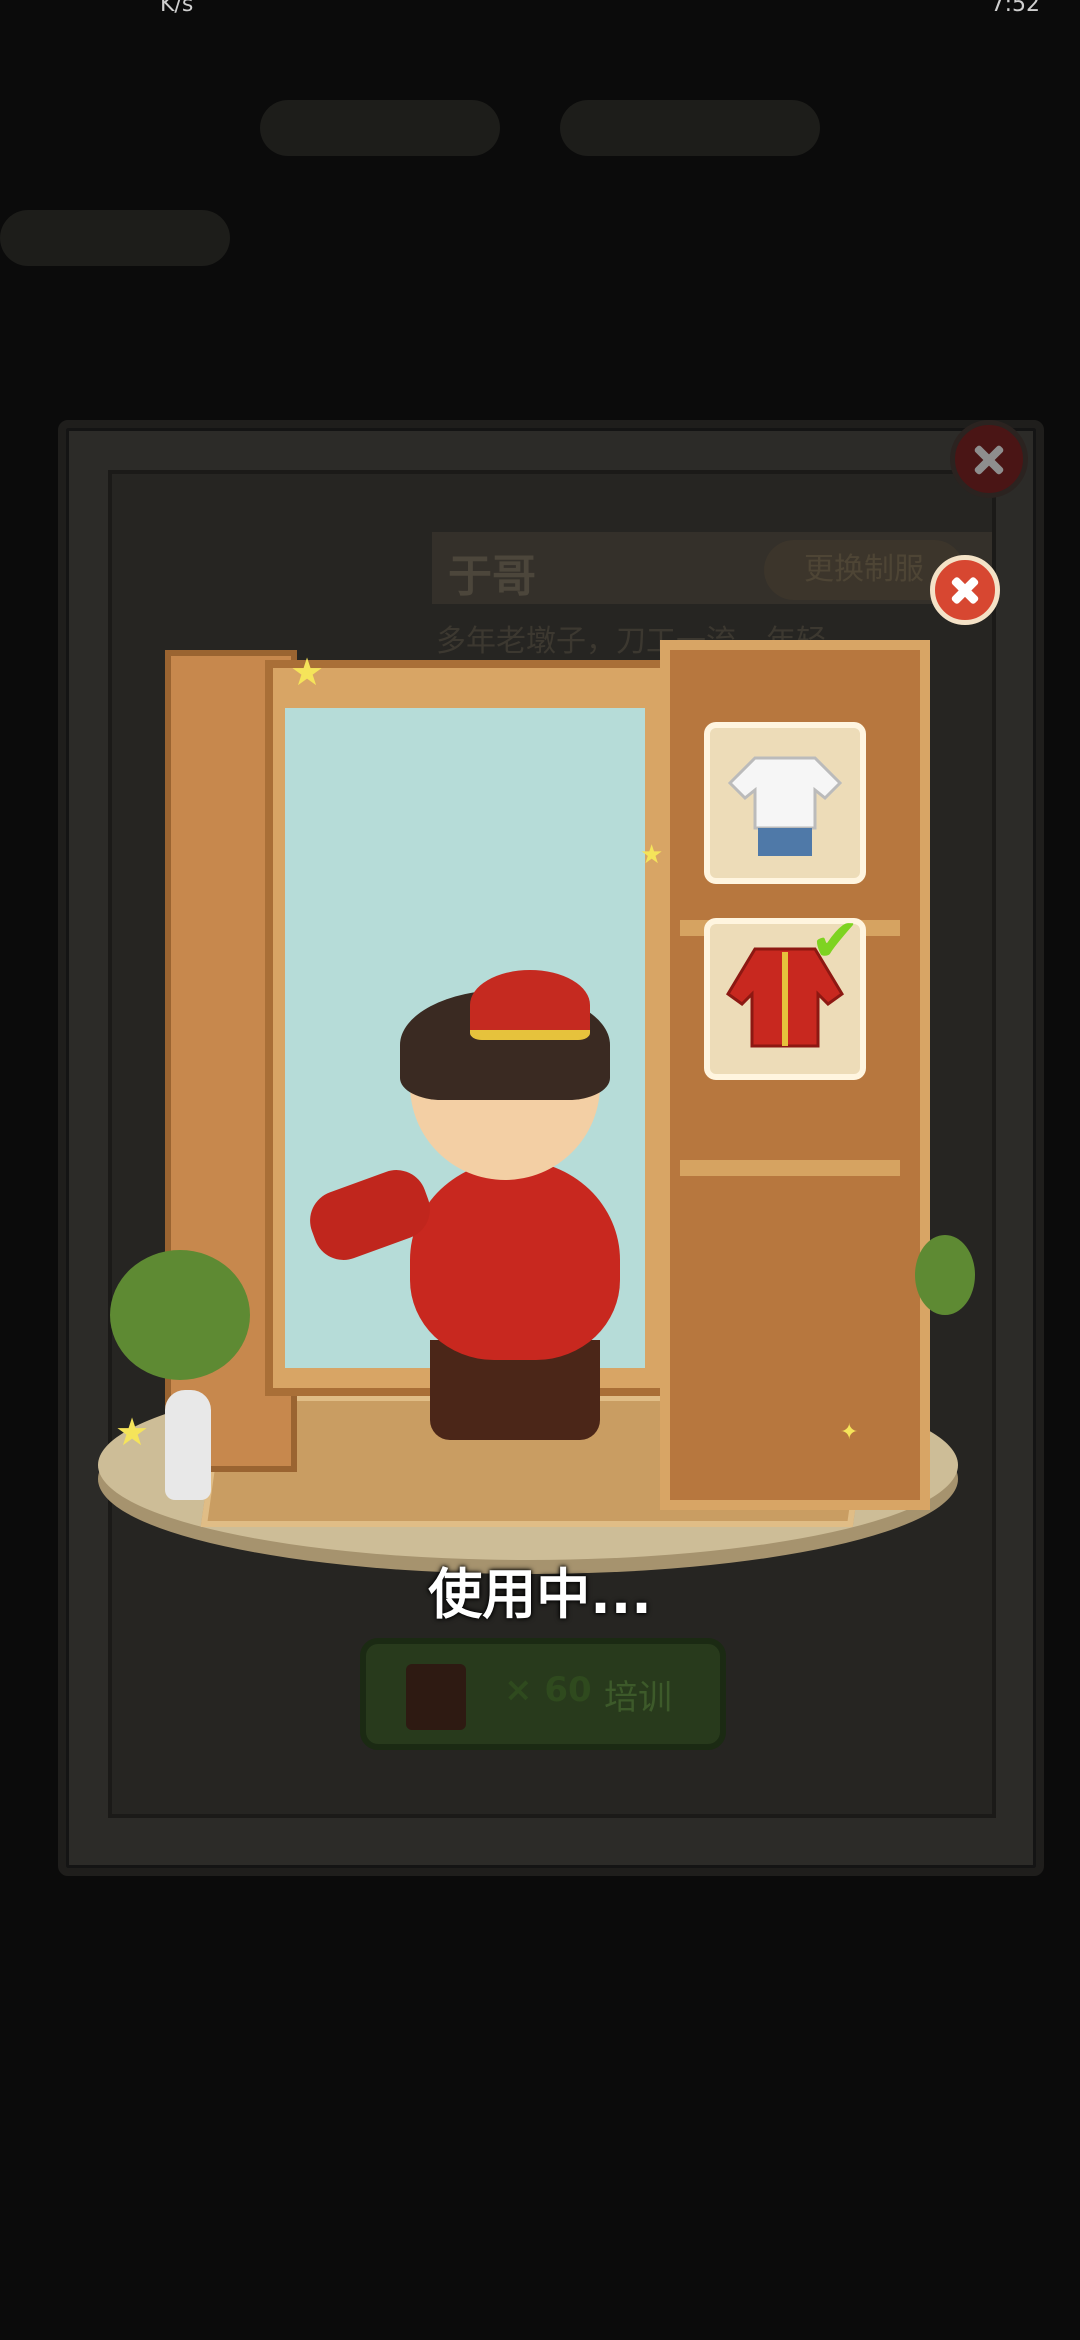  I want to click on character-hat, so click(530, 1005).